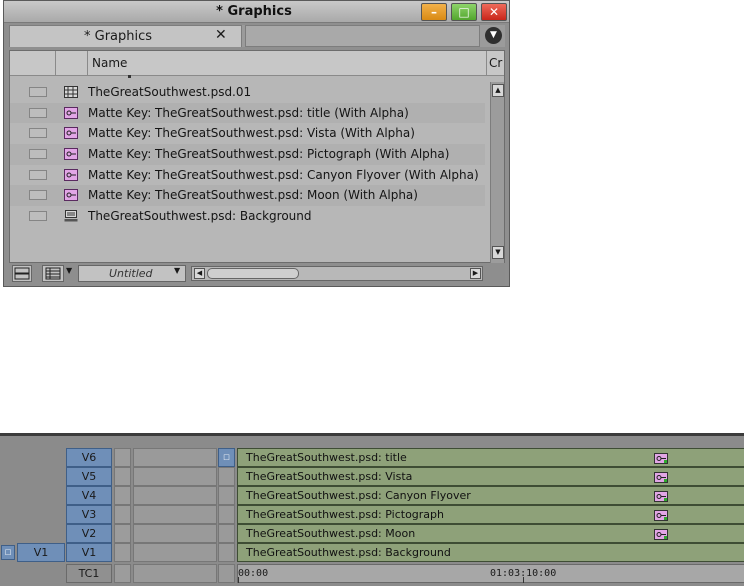 Image resolution: width=744 pixels, height=586 pixels. Describe the element at coordinates (253, 273) in the screenshot. I see `scroll-thumb` at that location.